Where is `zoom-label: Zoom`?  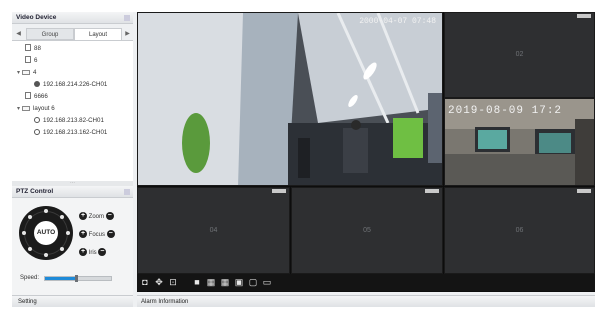 zoom-label: Zoom is located at coordinates (96, 217).